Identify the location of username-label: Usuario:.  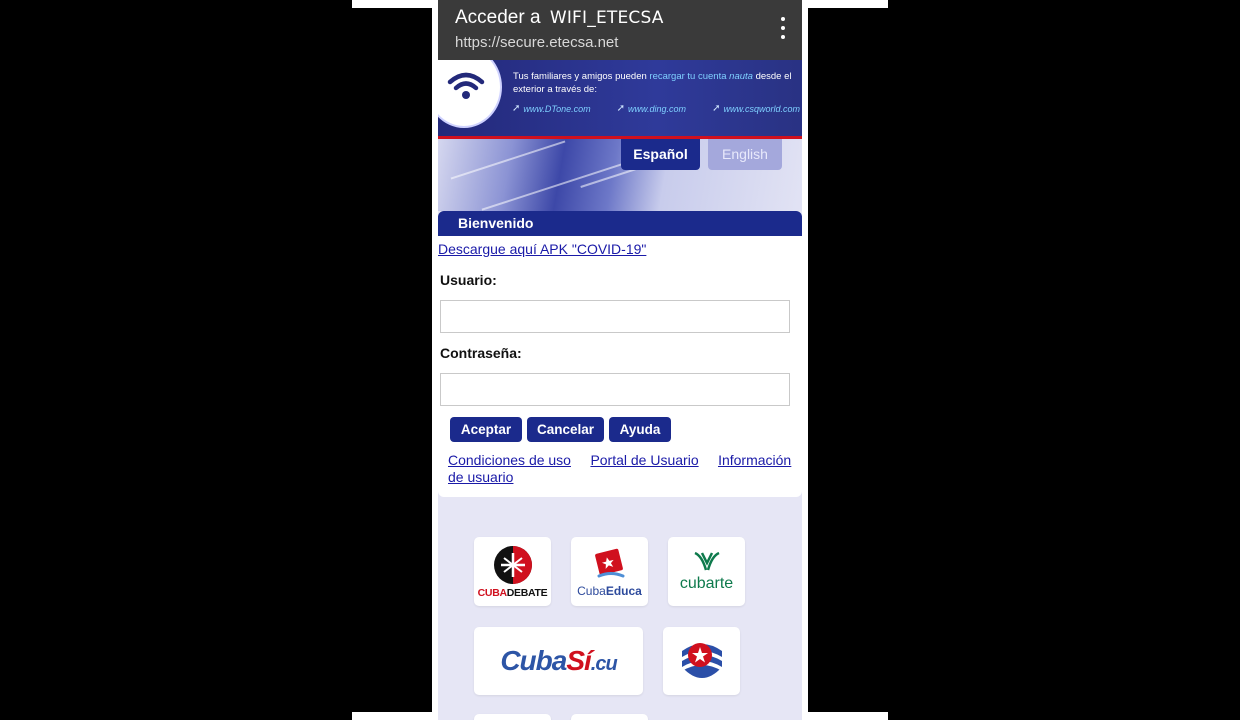
(468, 280).